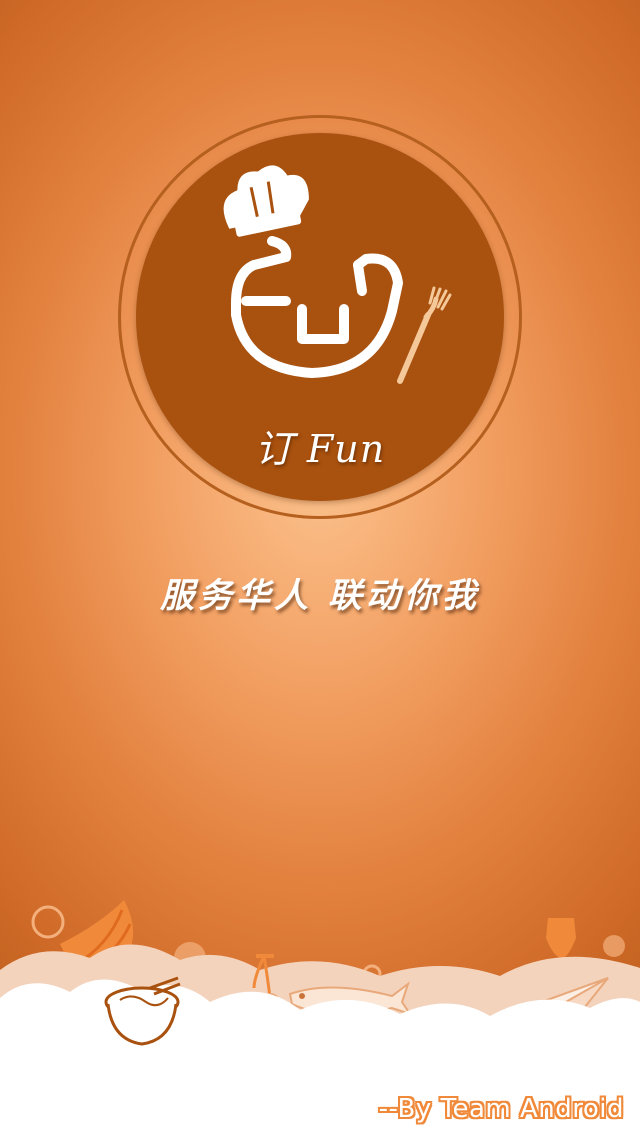  I want to click on chef-hat-icon, so click(266, 201).